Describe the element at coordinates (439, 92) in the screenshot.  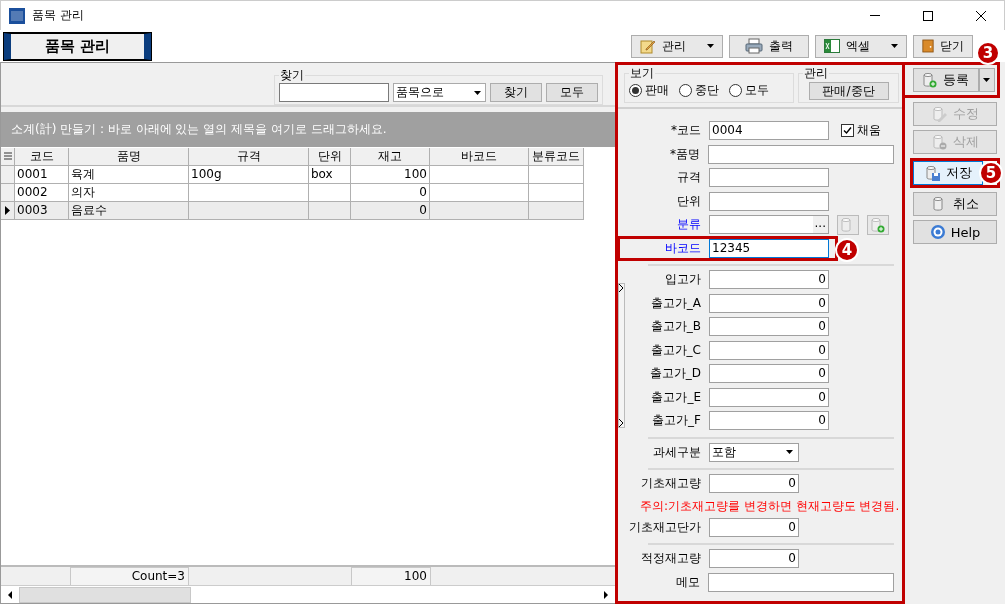
I see `search-mode-dropdown: 품목으로` at that location.